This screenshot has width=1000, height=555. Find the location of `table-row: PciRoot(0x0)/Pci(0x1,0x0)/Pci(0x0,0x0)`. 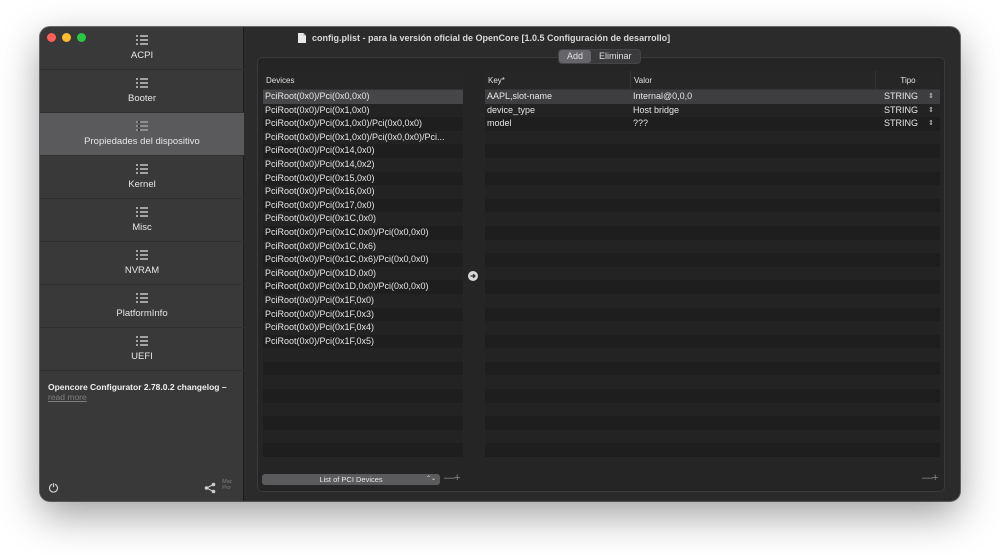

table-row: PciRoot(0x0)/Pci(0x1,0x0)/Pci(0x0,0x0) is located at coordinates (363, 124).